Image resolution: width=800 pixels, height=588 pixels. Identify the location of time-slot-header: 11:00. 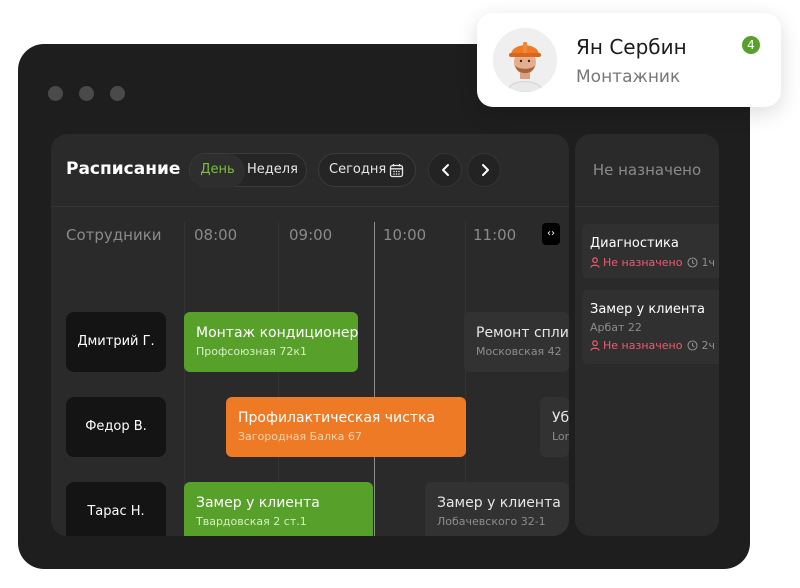
(495, 235).